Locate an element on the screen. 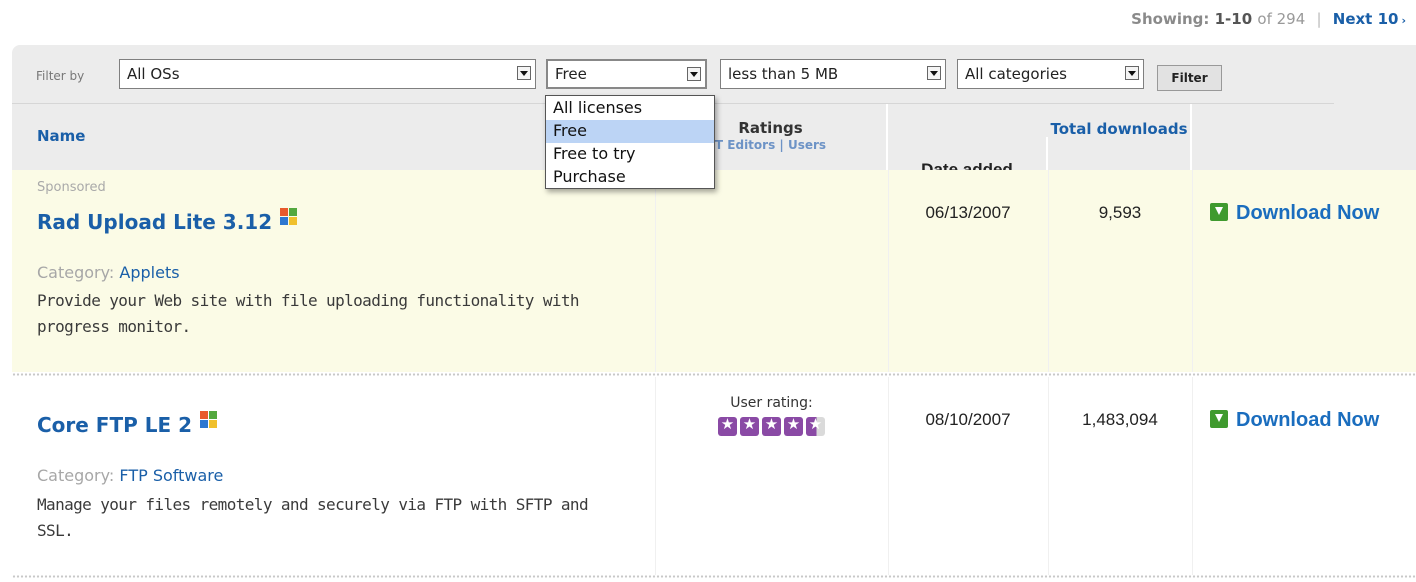 The height and width of the screenshot is (582, 1416). user-rating-label: User rating: is located at coordinates (771, 403).